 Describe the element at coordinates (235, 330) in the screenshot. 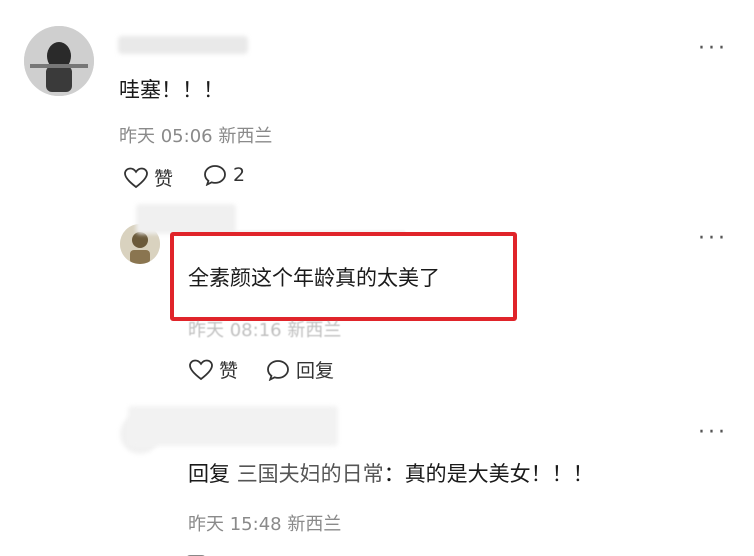

I see `comment-time: 昨天 08:16` at that location.